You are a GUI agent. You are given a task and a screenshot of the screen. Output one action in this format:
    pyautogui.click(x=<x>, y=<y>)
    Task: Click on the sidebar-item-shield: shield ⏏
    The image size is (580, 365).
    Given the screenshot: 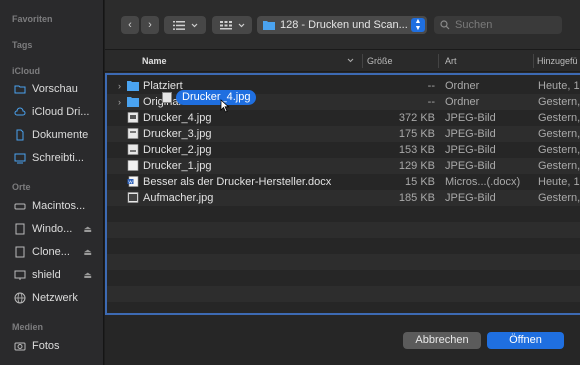 What is the action you would take?
    pyautogui.click(x=58, y=275)
    